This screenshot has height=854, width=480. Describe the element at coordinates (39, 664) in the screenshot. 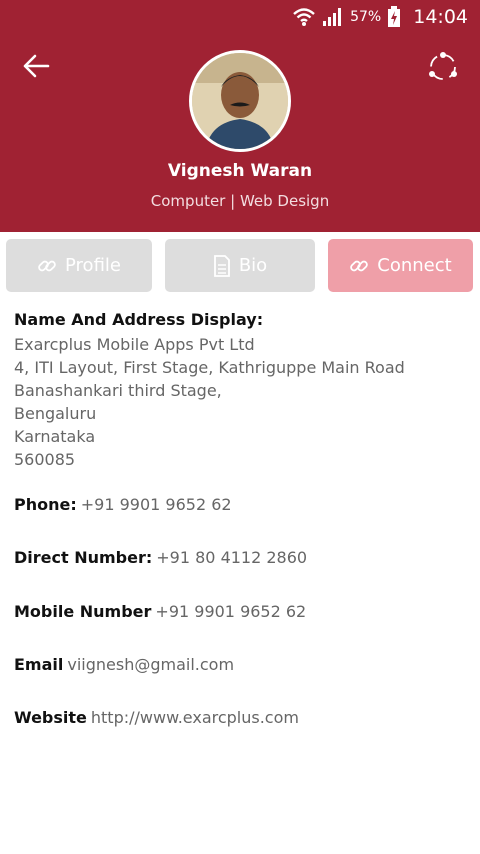

I see `email-label: Email` at that location.